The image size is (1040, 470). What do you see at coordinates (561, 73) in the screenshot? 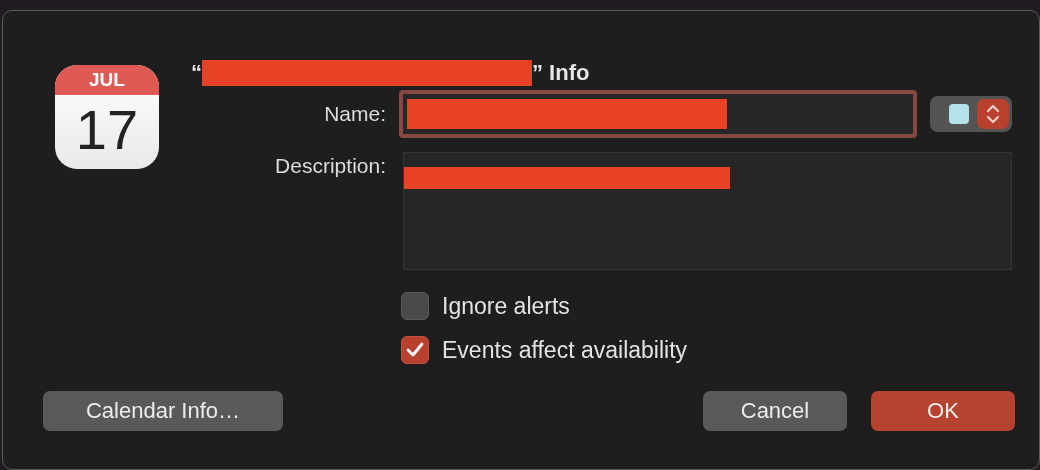
I see `dialog-title: ” Info` at bounding box center [561, 73].